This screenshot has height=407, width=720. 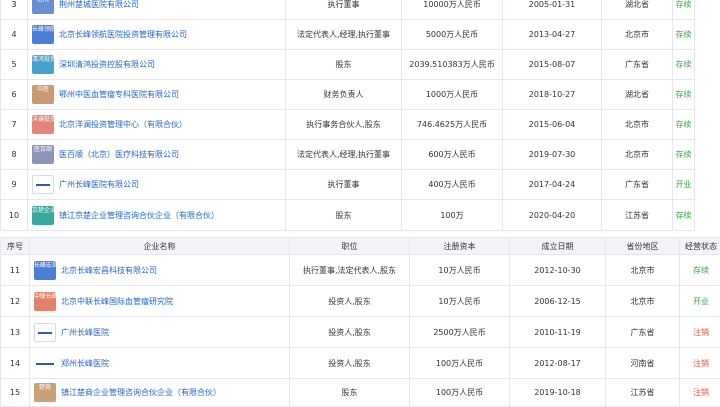 I want to click on date-cell: 2020-04-20, so click(x=552, y=215).